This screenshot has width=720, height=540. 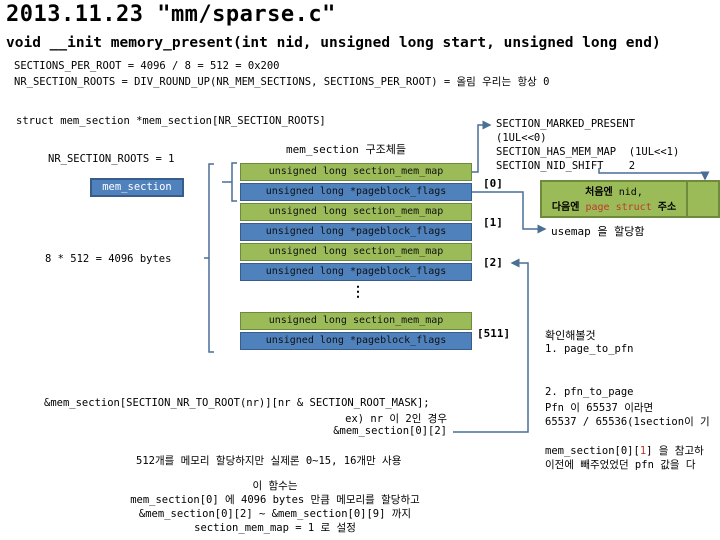 What do you see at coordinates (654, 174) in the screenshot?
I see `arrow-to-bits-box` at bounding box center [654, 174].